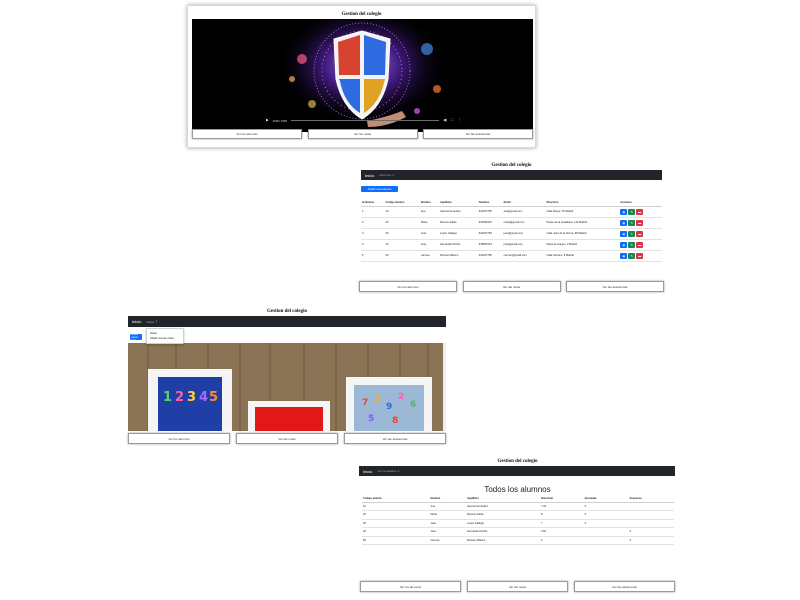 The image size is (800, 600). What do you see at coordinates (429, 203) in the screenshot?
I see `column-header: Nombre` at bounding box center [429, 203].